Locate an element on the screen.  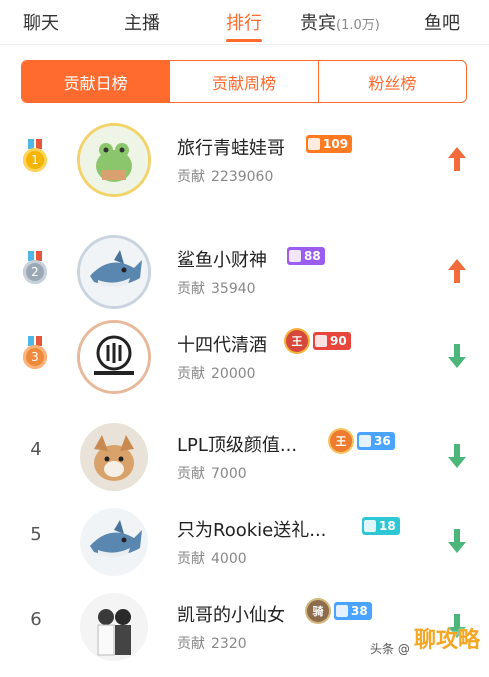
user-badges: 王 36 is located at coordinates (365, 441).